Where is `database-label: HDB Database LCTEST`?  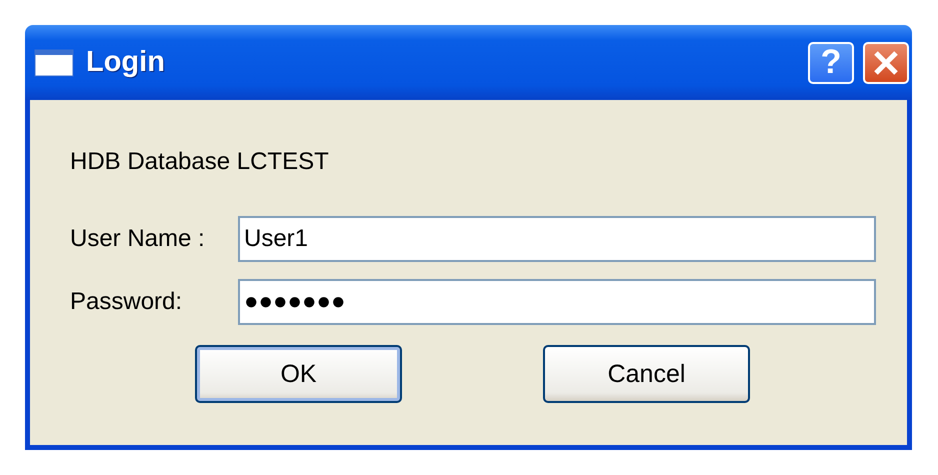
database-label: HDB Database LCTEST is located at coordinates (200, 162).